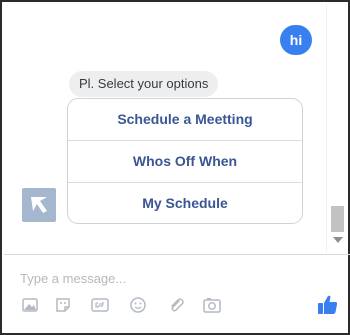 This screenshot has height=335, width=350. Describe the element at coordinates (165, 278) in the screenshot. I see `message-input` at that location.